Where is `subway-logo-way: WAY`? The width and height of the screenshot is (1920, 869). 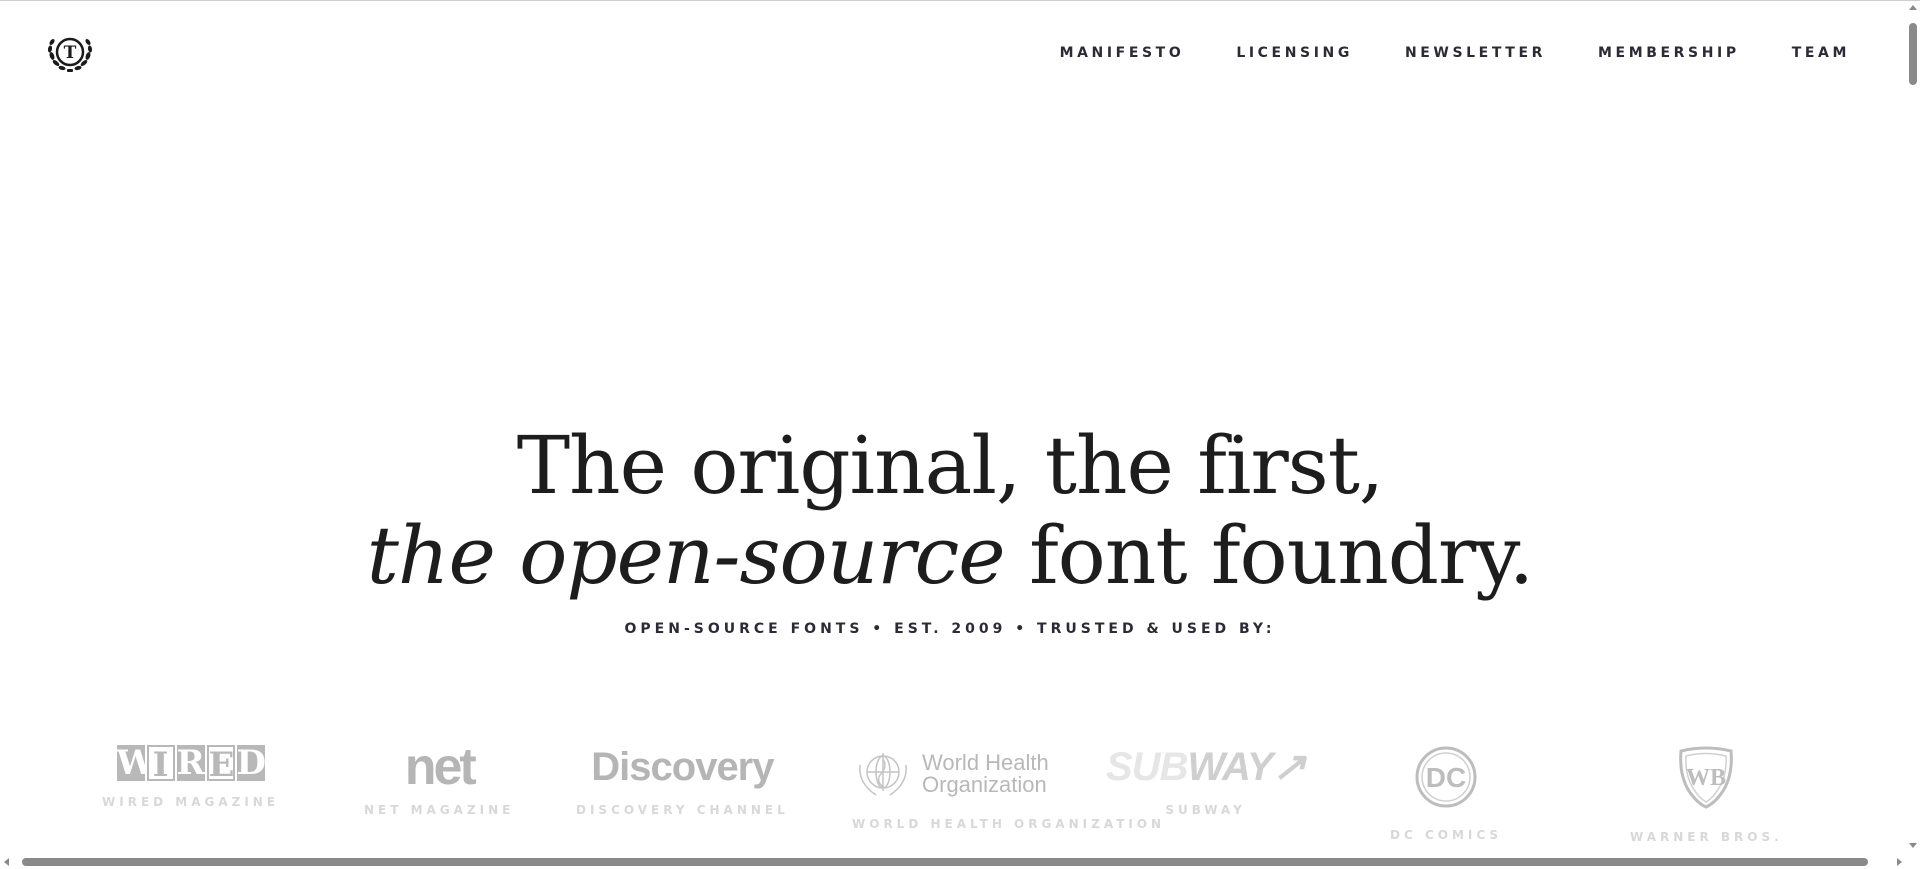 subway-logo-way: WAY is located at coordinates (1230, 767).